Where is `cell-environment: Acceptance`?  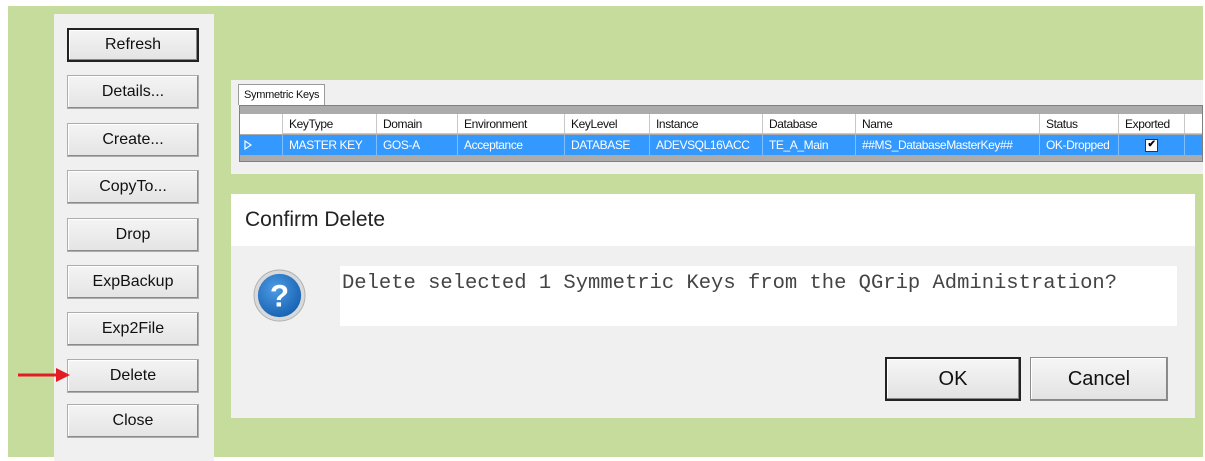
cell-environment: Acceptance is located at coordinates (511, 145).